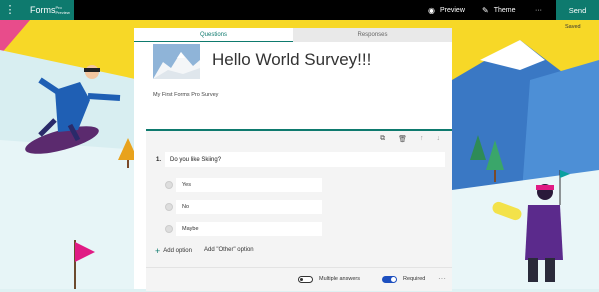  What do you see at coordinates (372, 35) in the screenshot?
I see `tab-responses: Responses` at bounding box center [372, 35].